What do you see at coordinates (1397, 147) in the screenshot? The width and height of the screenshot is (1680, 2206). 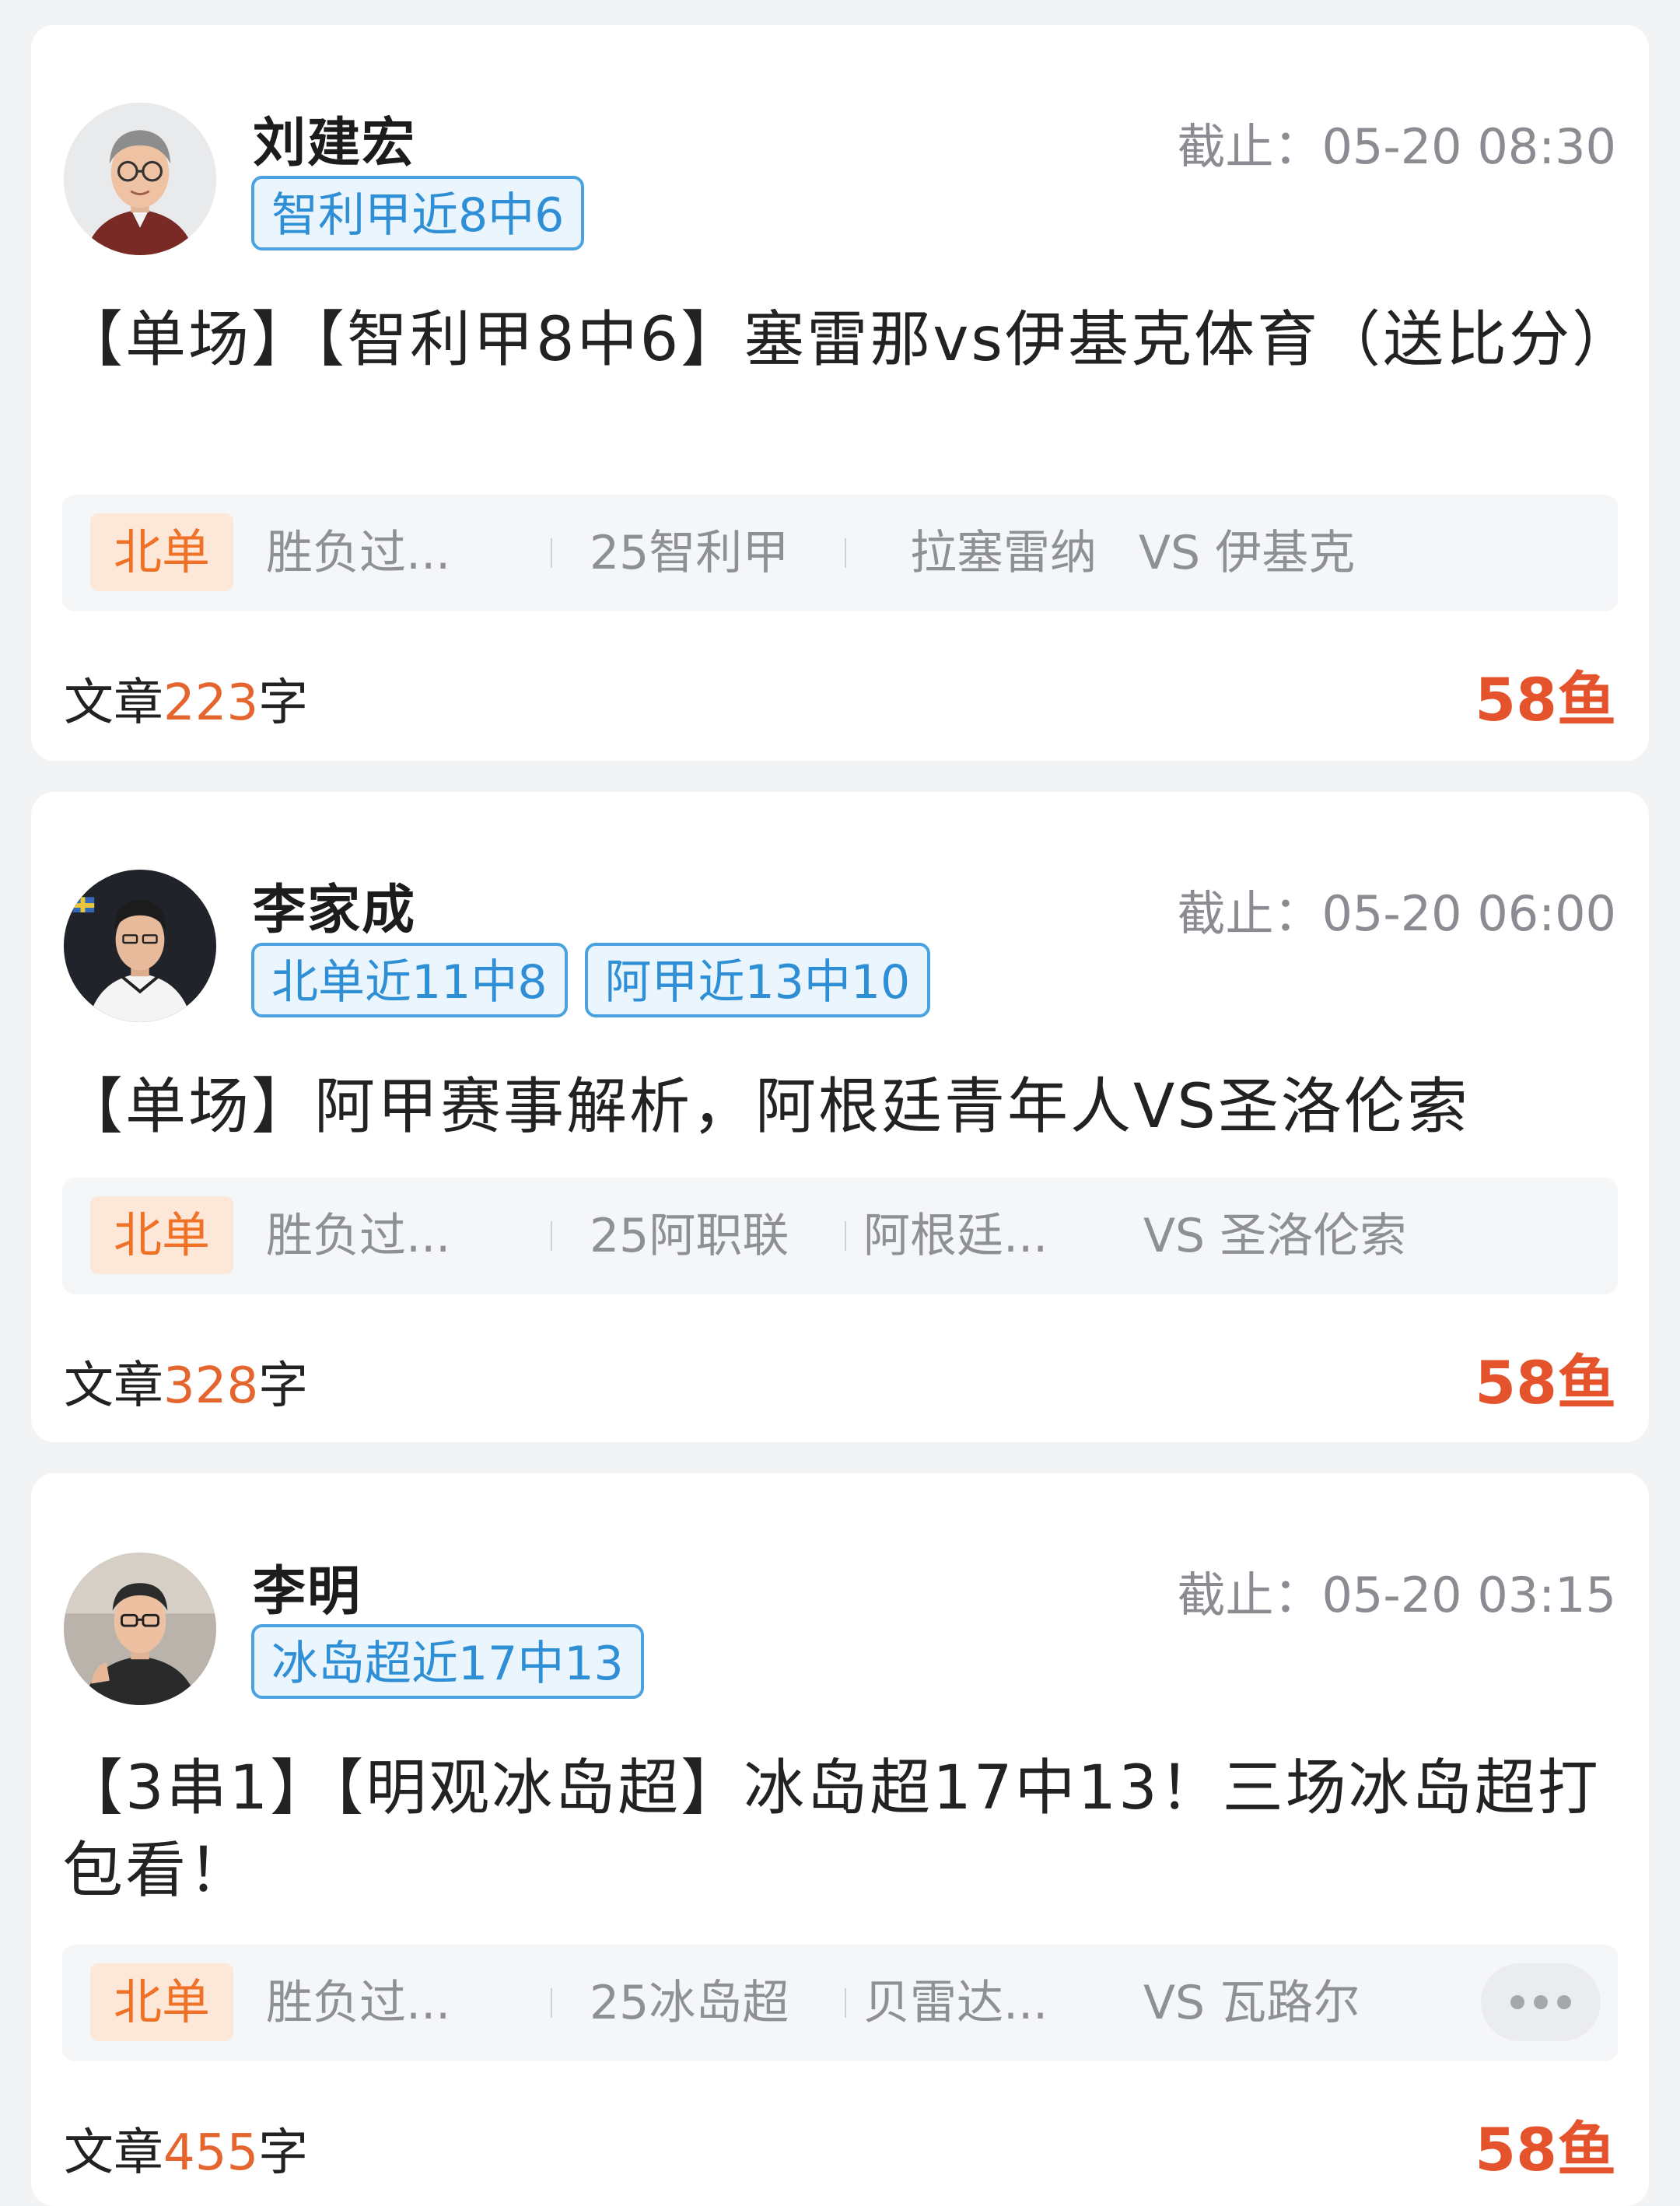 I see `deadline-text: 截止：05-20 08:30` at bounding box center [1397, 147].